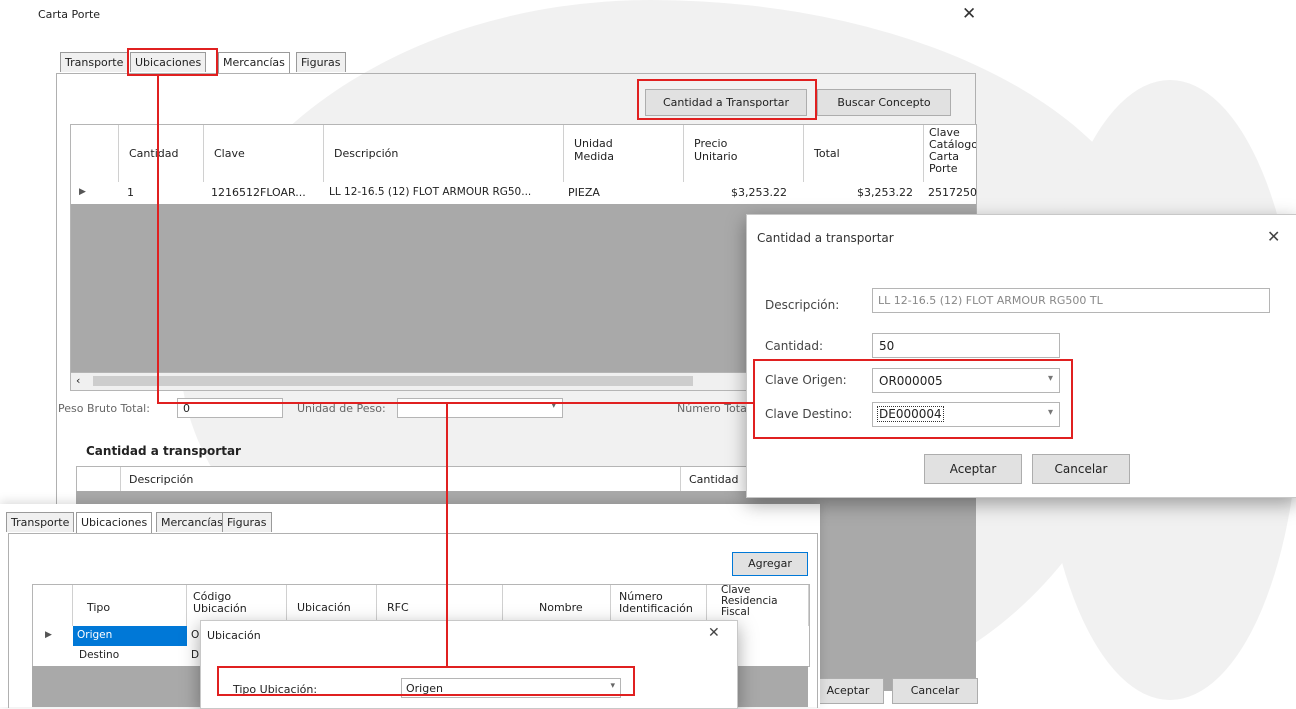  I want to click on cantidad-label: Cantidad:, so click(794, 346).